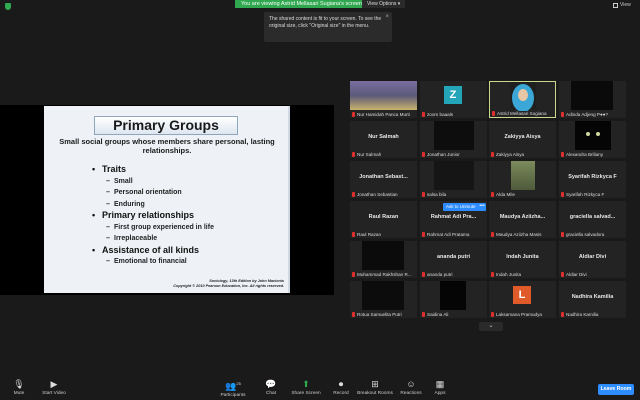 This screenshot has width=640, height=400. I want to click on participant-tile: L Laksamana Pramudya, so click(522, 299).